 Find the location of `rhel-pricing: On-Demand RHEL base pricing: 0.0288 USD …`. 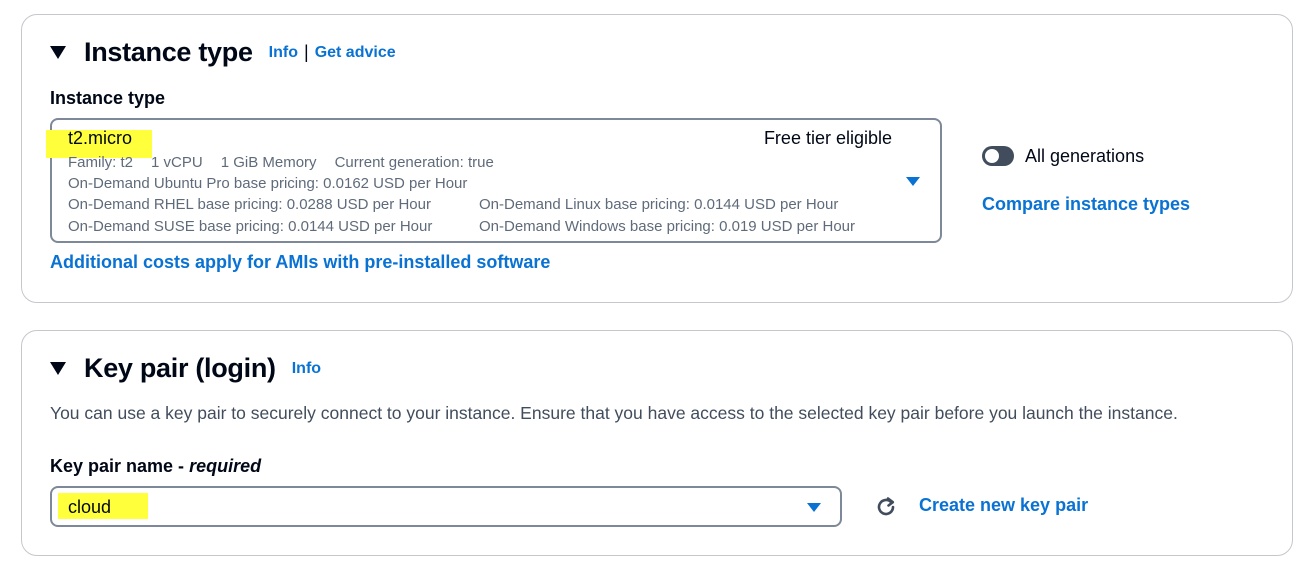

rhel-pricing: On-Demand RHEL base pricing: 0.0288 USD … is located at coordinates (249, 204).